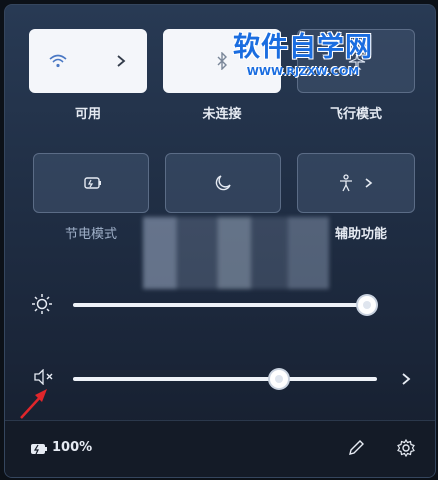 This screenshot has height=480, width=438. What do you see at coordinates (42, 304) in the screenshot?
I see `brightness-icon` at bounding box center [42, 304].